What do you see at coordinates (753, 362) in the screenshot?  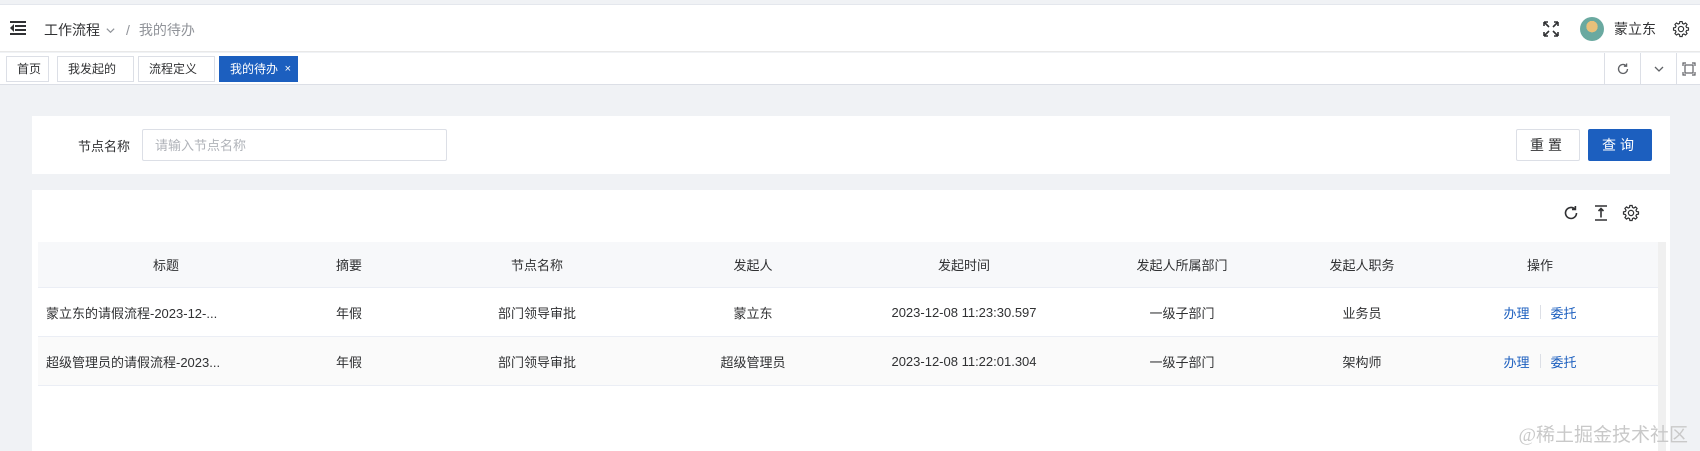 I see `cell-initiator: 超级管理员` at bounding box center [753, 362].